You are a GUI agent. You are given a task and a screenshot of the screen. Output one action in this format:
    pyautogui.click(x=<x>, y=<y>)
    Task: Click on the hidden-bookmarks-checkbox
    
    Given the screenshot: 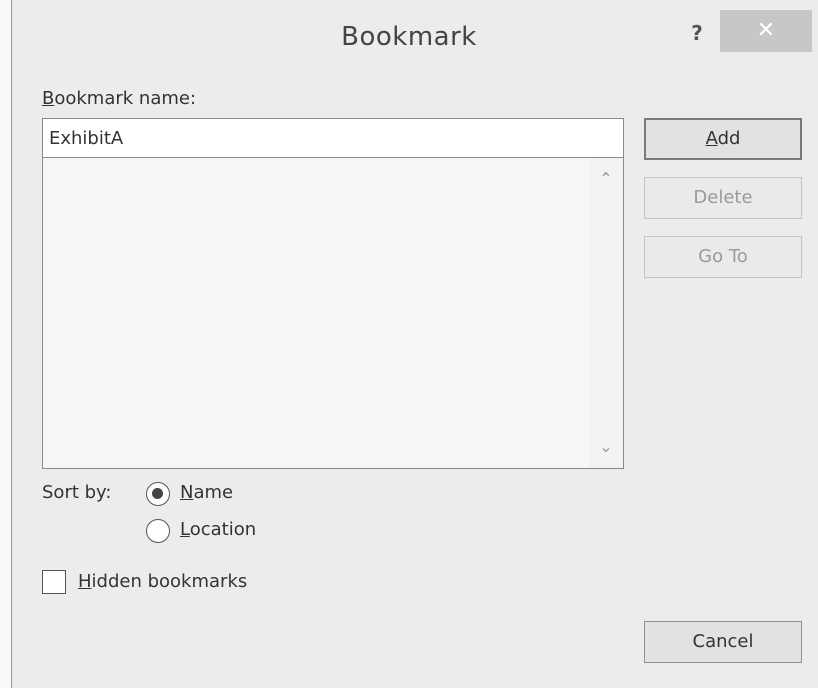 What is the action you would take?
    pyautogui.click(x=54, y=582)
    